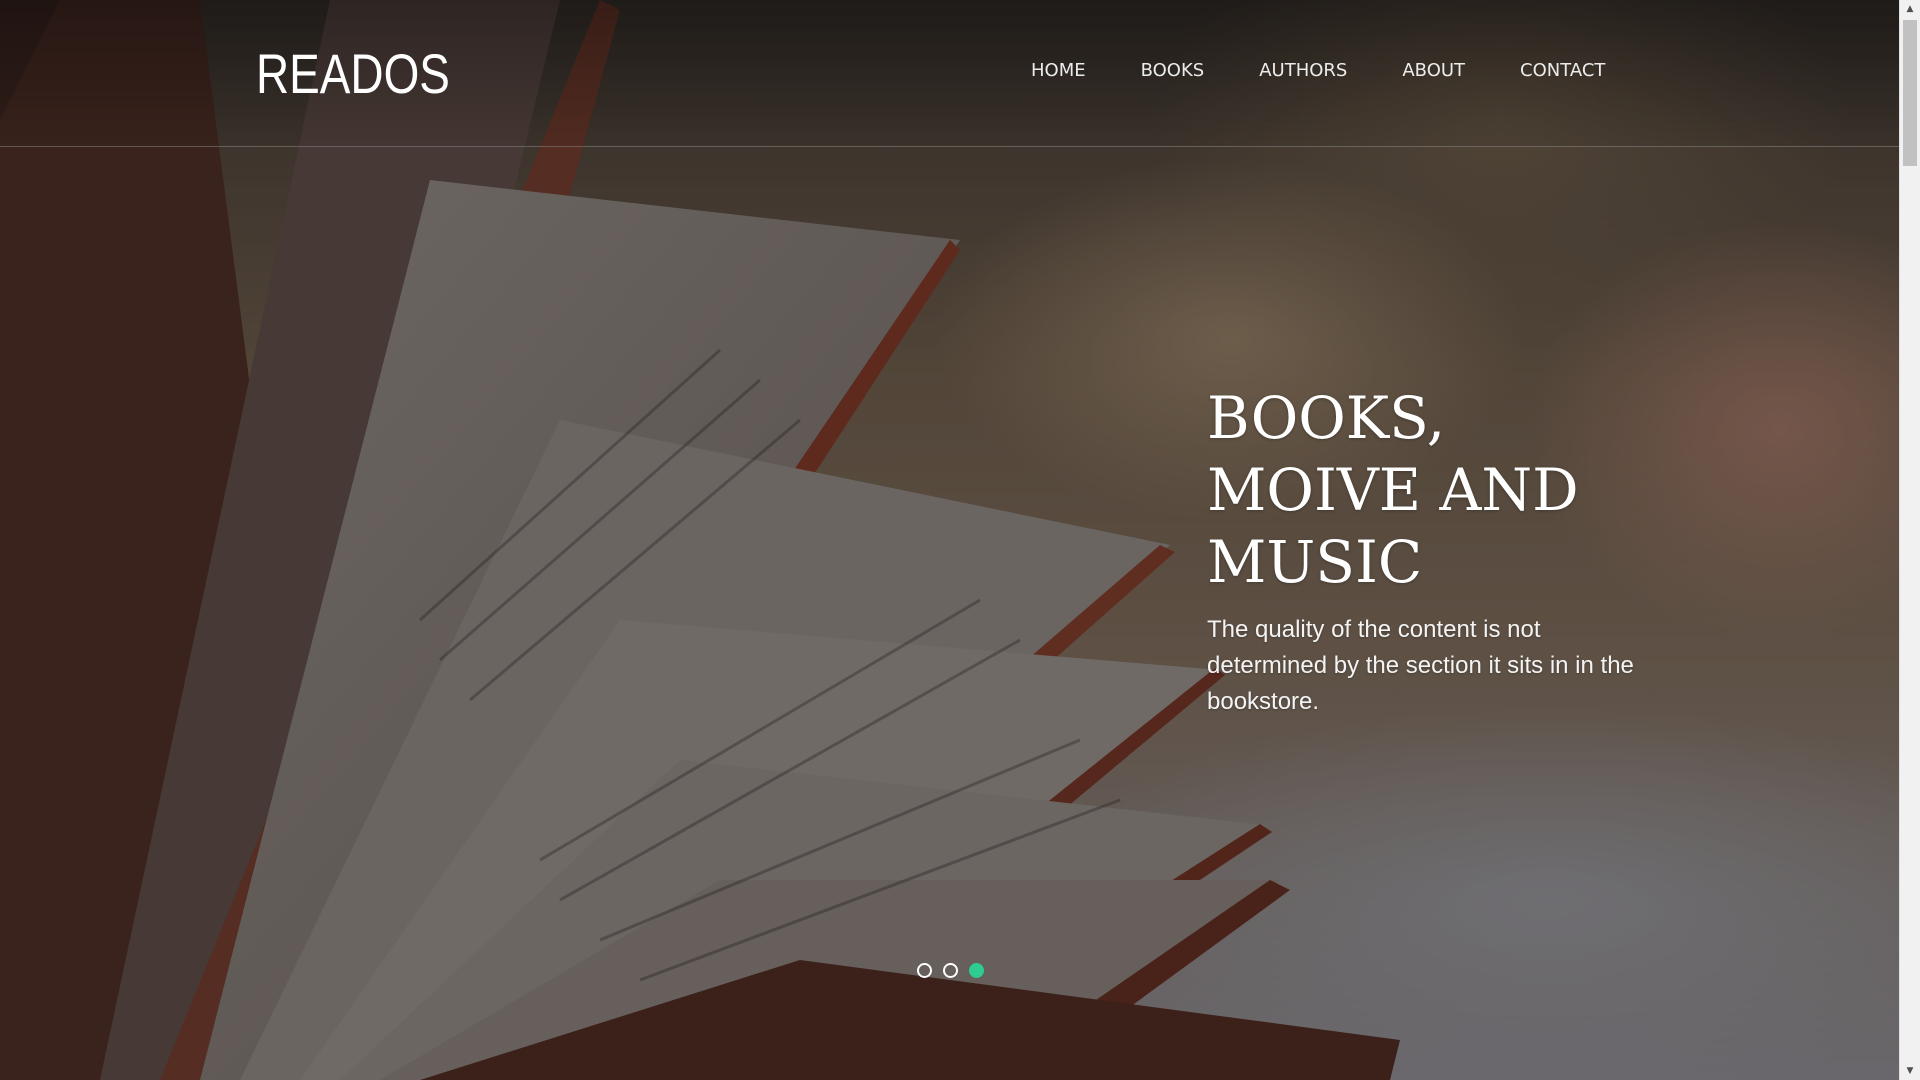  What do you see at coordinates (1909, 540) in the screenshot?
I see `vertical-scrollbar: ▲ ▼` at bounding box center [1909, 540].